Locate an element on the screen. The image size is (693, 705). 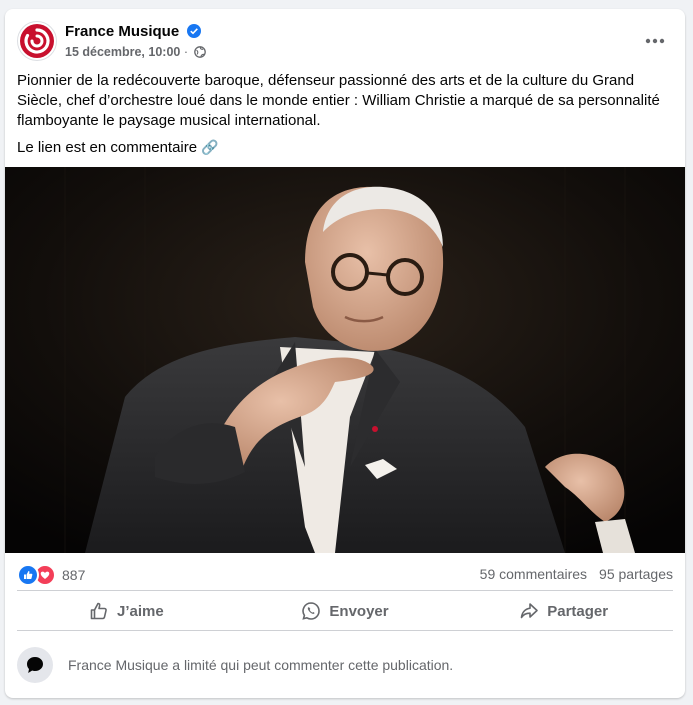
post-timestamp: 15 décembre, 10:00 is located at coordinates (122, 52).